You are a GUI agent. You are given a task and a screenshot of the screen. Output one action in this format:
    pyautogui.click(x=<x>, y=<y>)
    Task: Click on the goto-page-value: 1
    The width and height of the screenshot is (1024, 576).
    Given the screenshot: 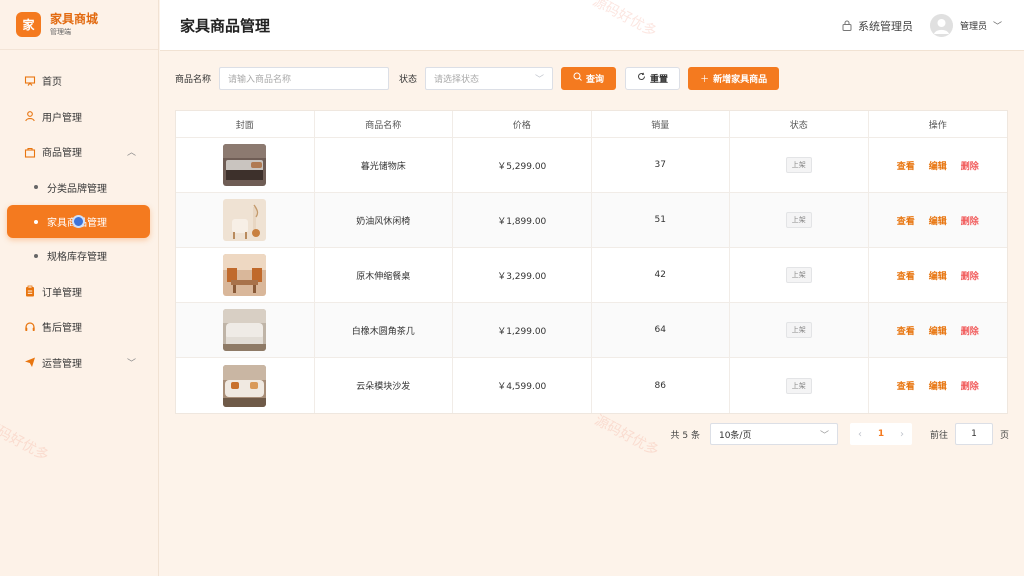 What is the action you would take?
    pyautogui.click(x=974, y=434)
    